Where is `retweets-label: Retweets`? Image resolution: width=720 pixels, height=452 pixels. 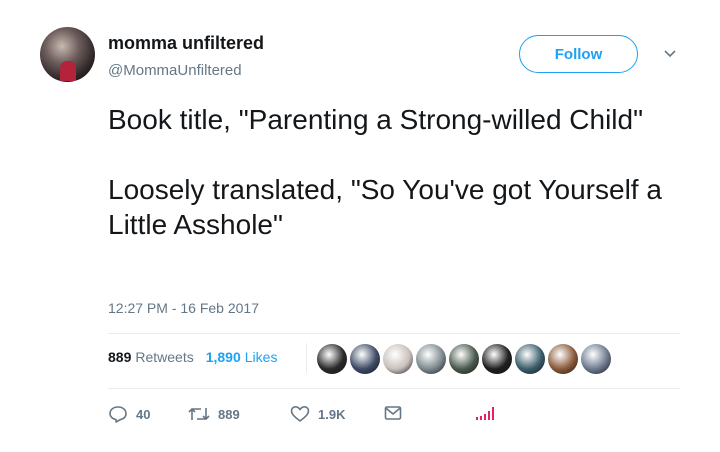
retweets-label: Retweets is located at coordinates (164, 357).